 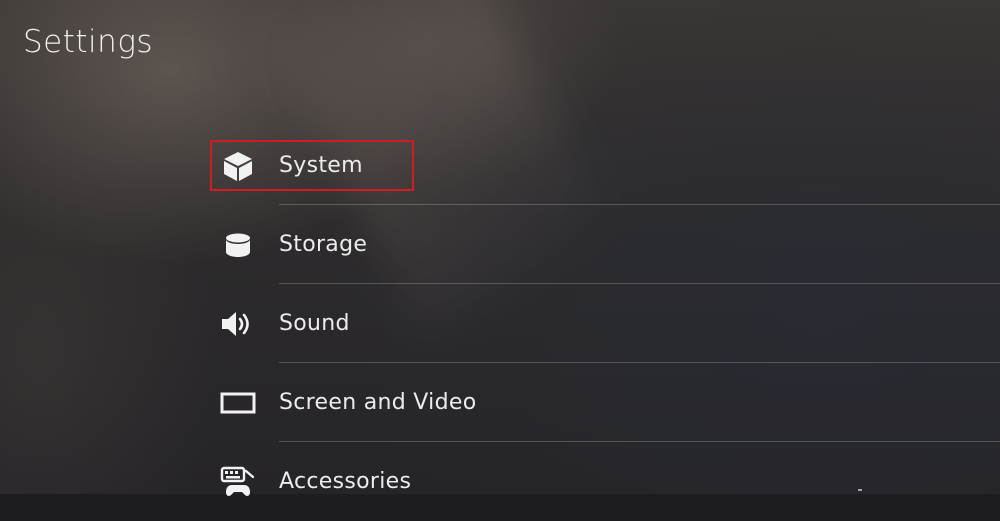 I want to click on page-title: Settings, so click(x=88, y=42).